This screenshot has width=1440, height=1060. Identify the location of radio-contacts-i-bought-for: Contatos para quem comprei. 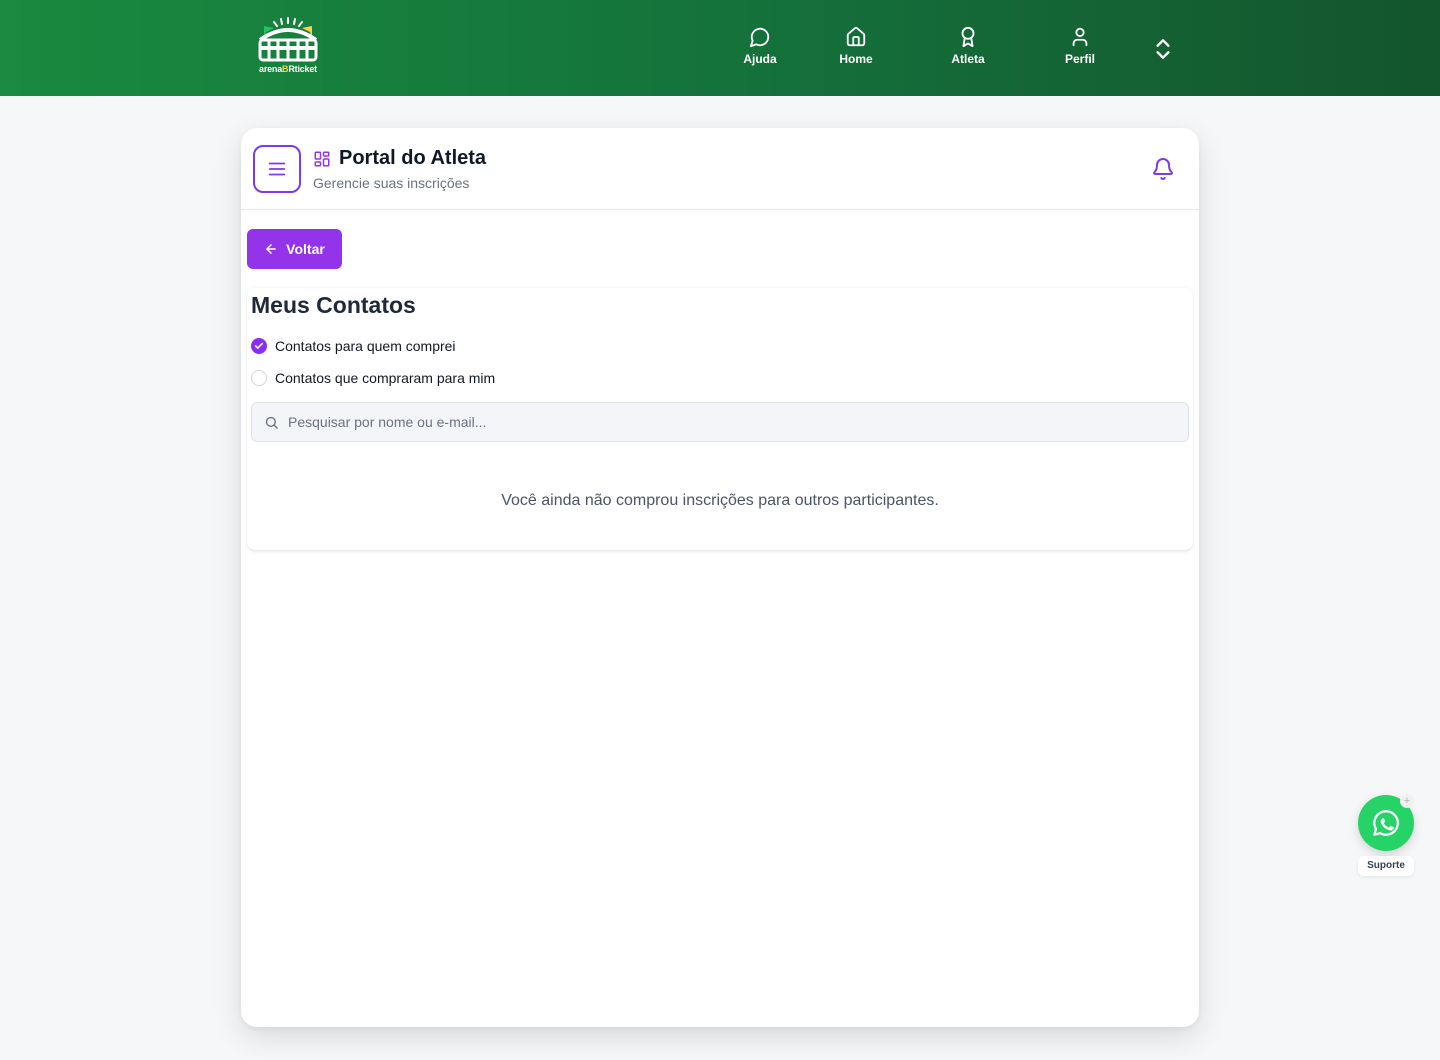
(353, 346).